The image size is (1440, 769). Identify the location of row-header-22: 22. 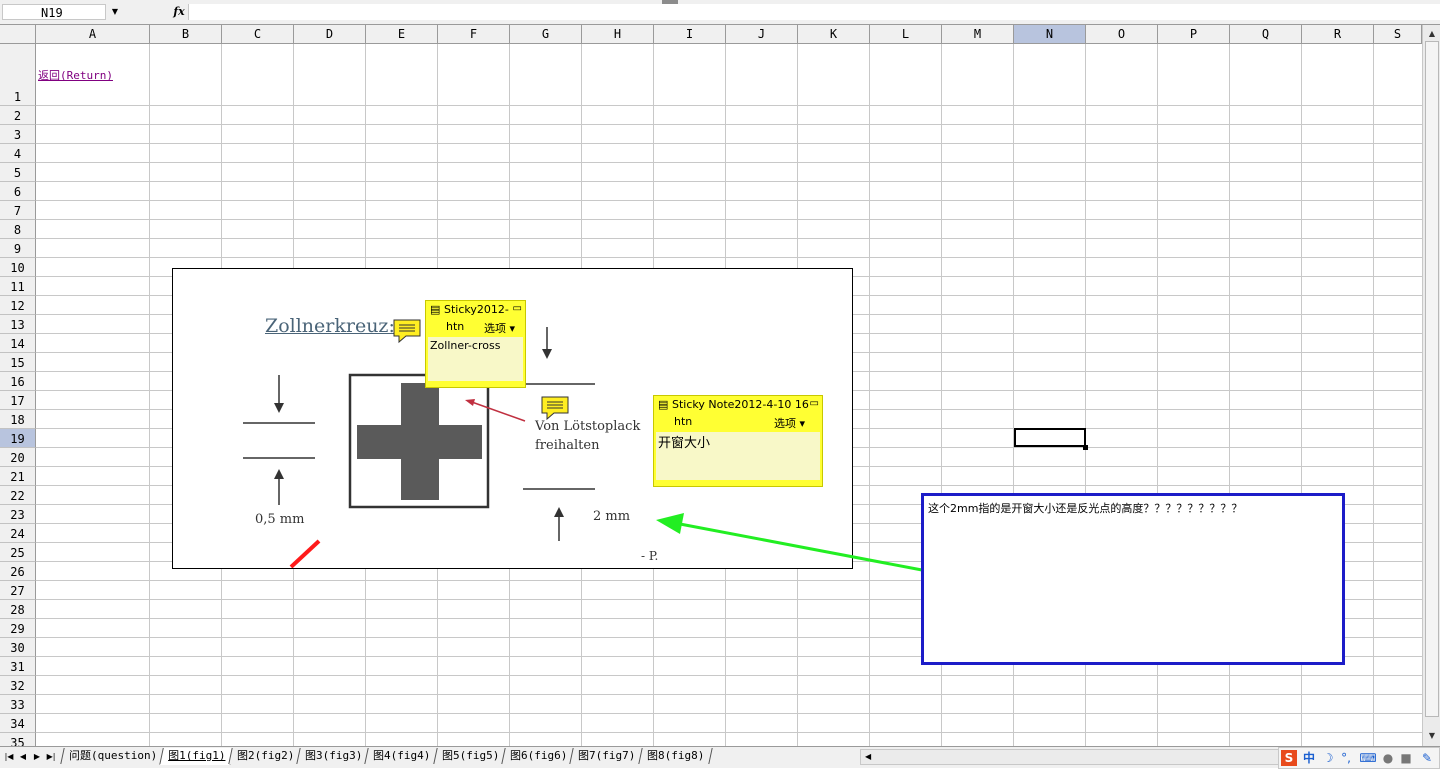
(18, 495).